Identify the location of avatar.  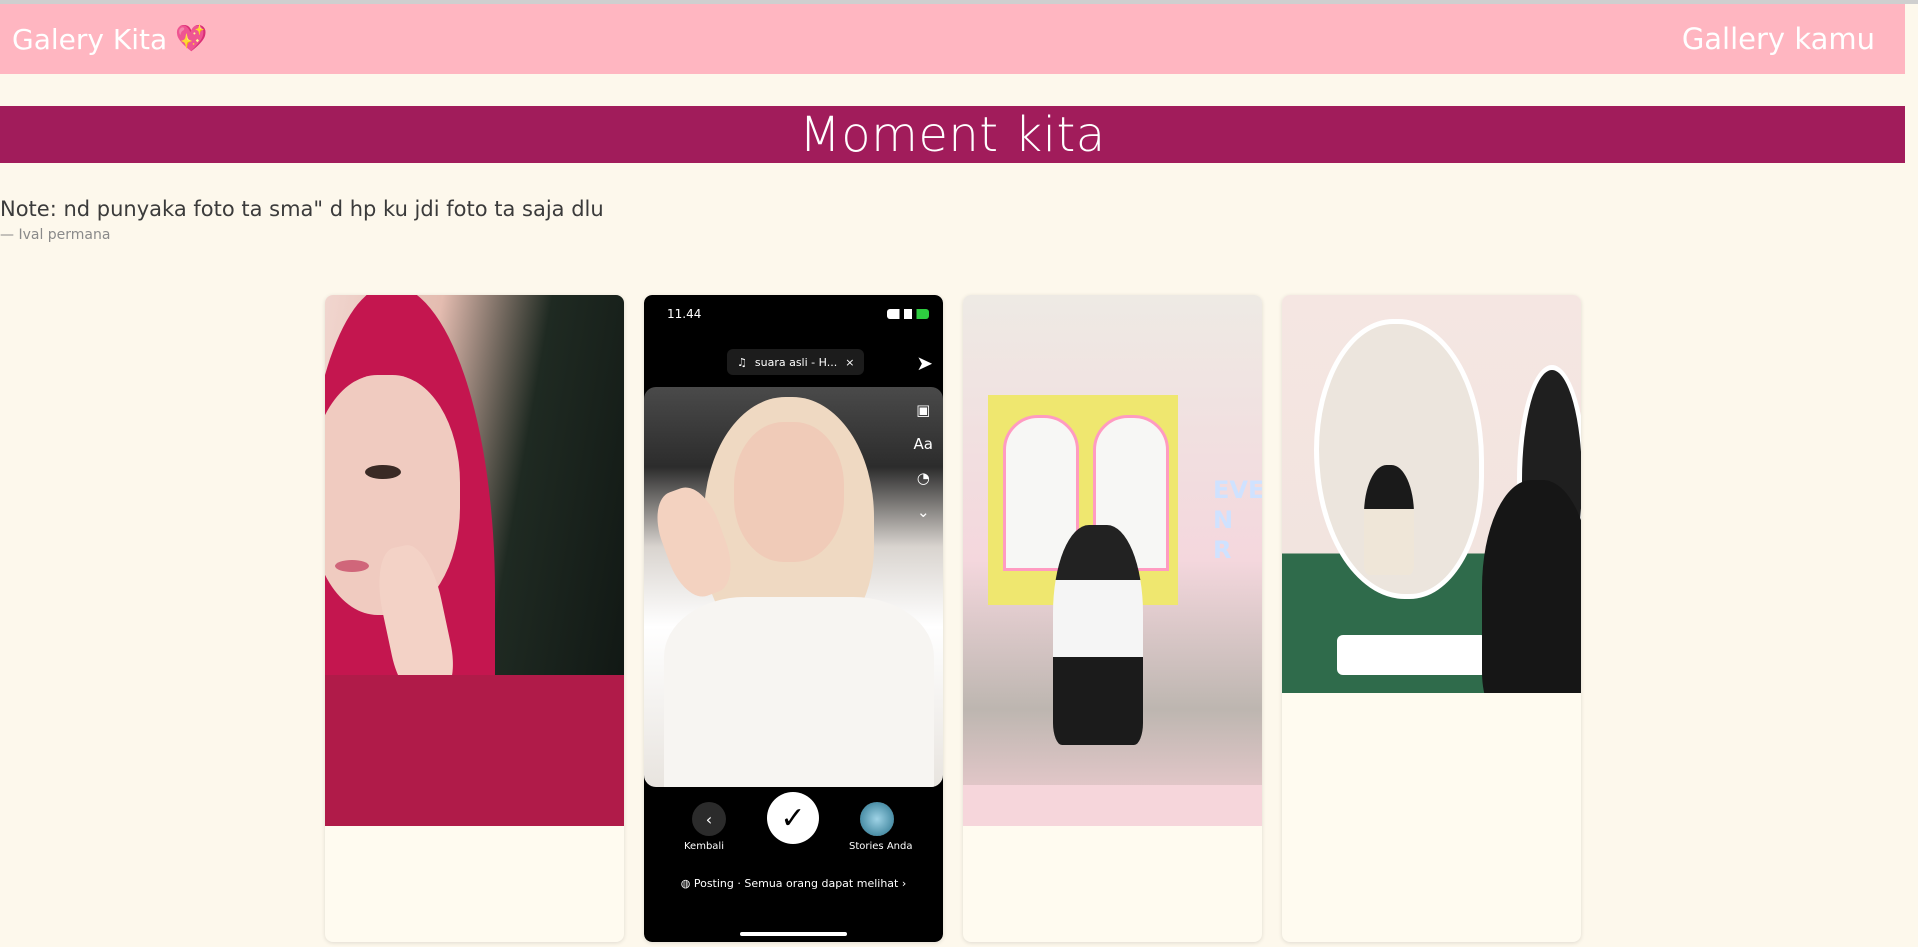
(877, 819).